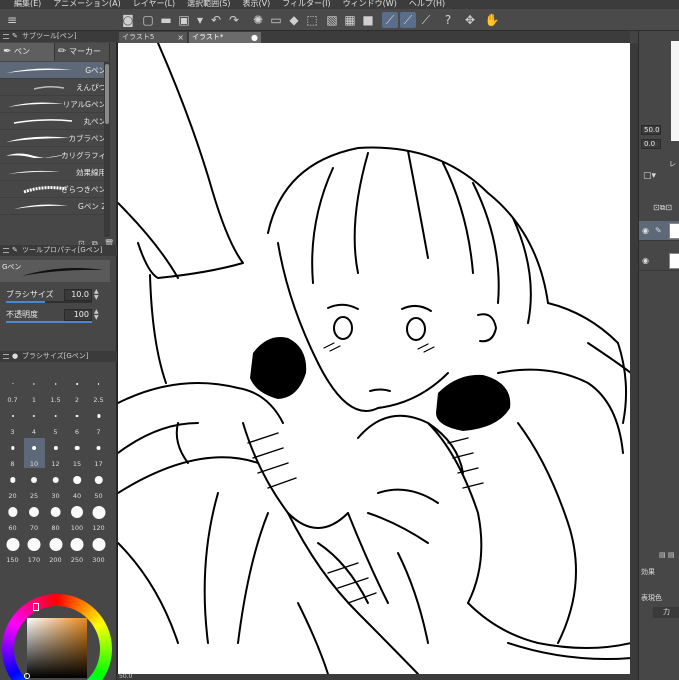 The image size is (679, 680). What do you see at coordinates (154, 4) in the screenshot?
I see `menu-layer: レイヤー(L)` at bounding box center [154, 4].